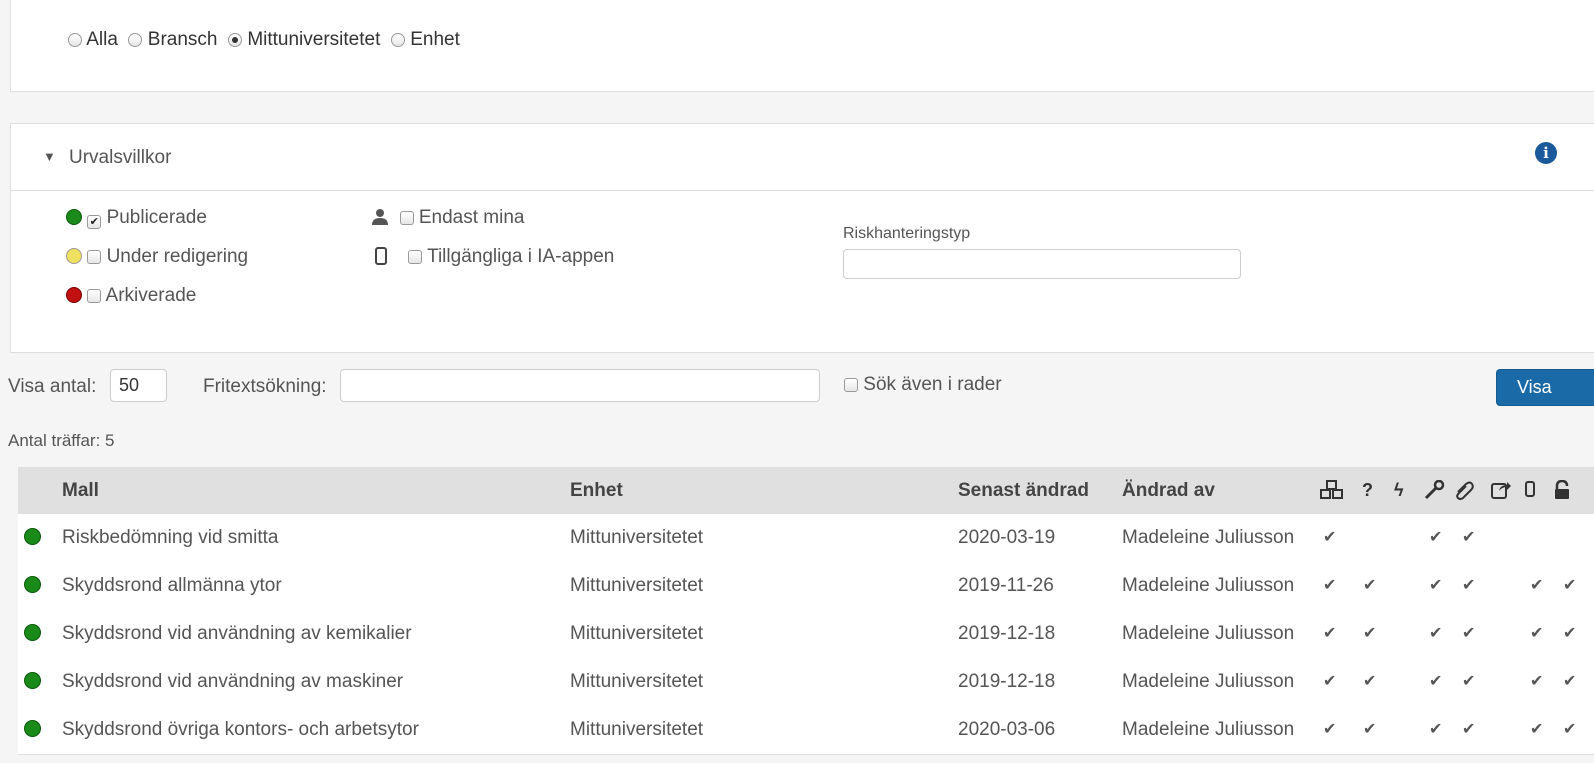 The height and width of the screenshot is (763, 1594). I want to click on scope-radio-group: Alla Bransch Mittuniversitetet Enhet, so click(264, 40).